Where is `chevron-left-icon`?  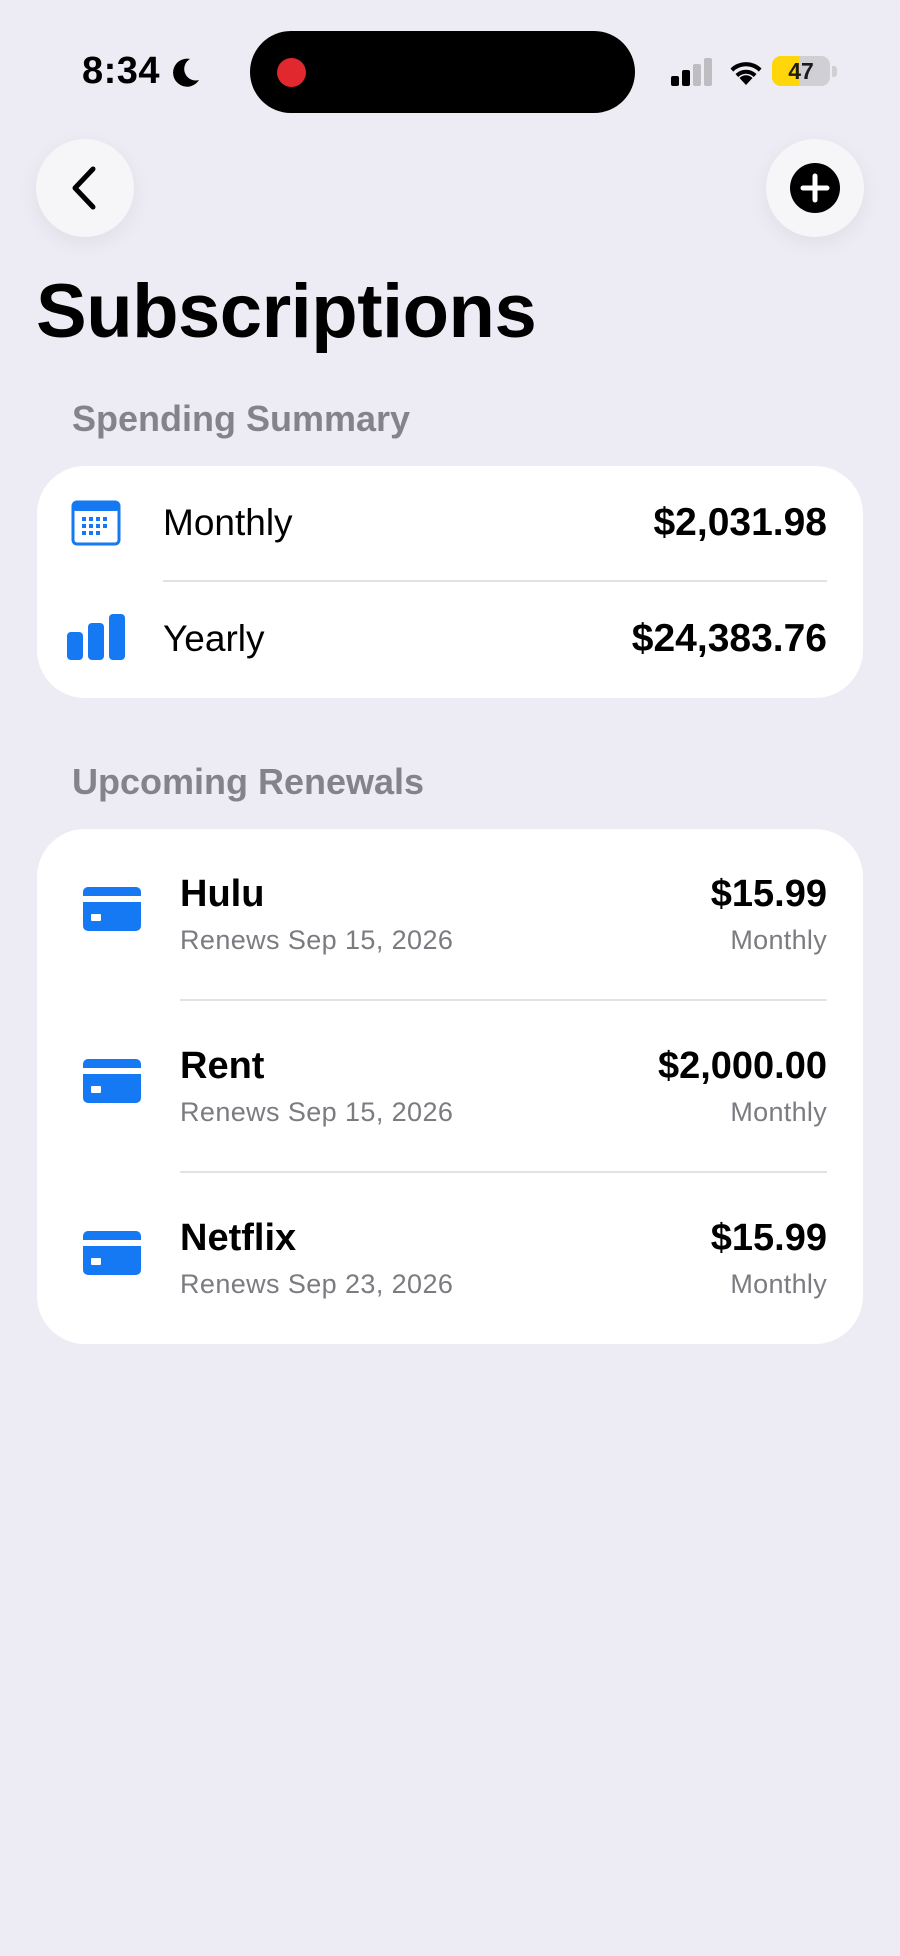 chevron-left-icon is located at coordinates (84, 188).